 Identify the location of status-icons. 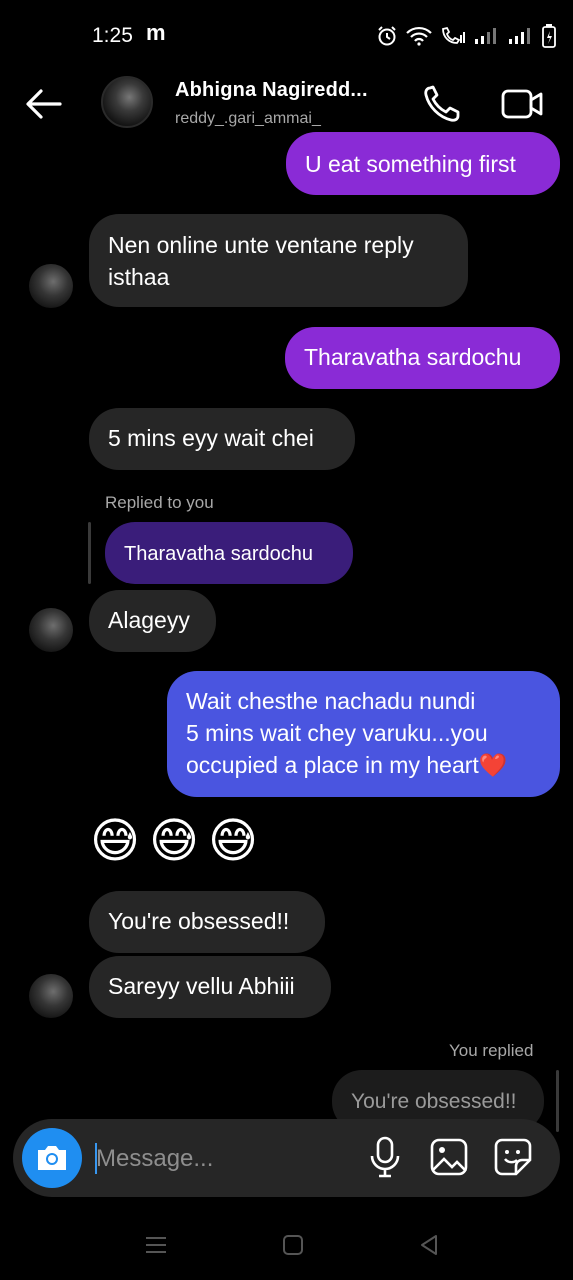
(466, 36).